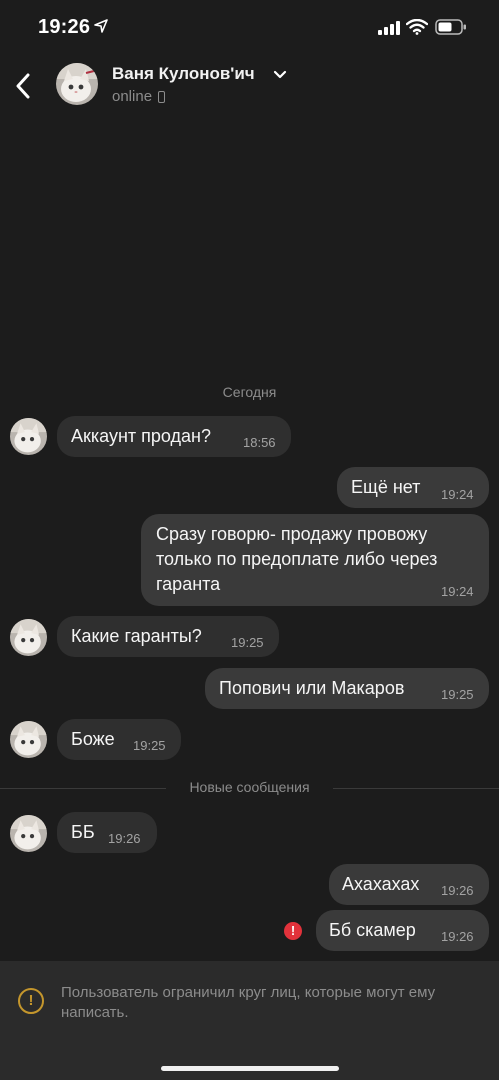 Image resolution: width=499 pixels, height=1080 pixels. I want to click on contact-name: Ваня Кулонов'ич, so click(183, 74).